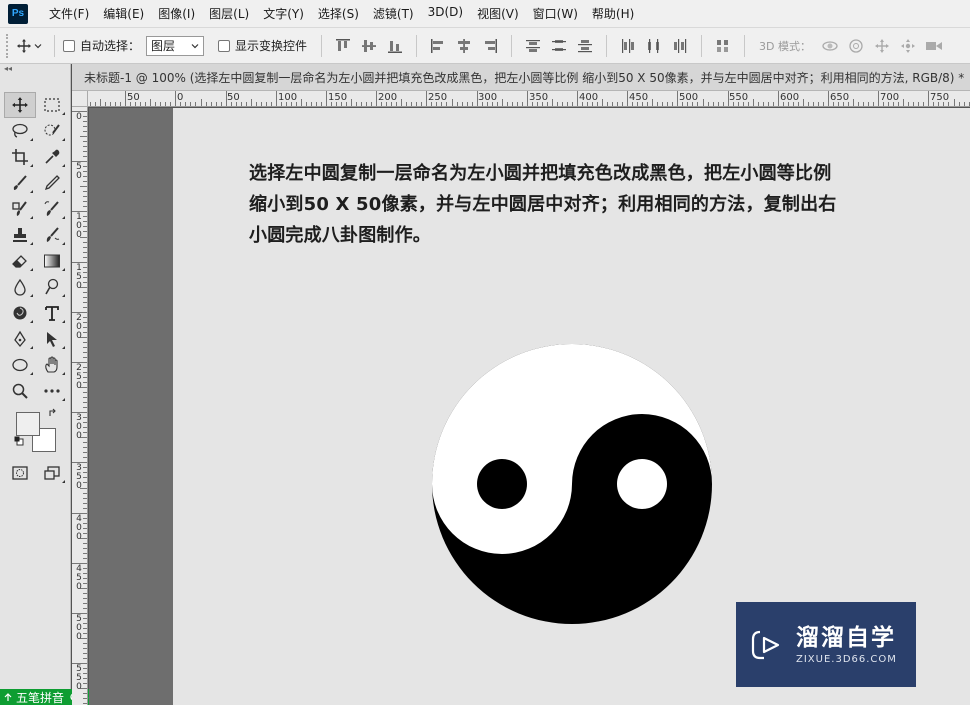 The width and height of the screenshot is (970, 705). I want to click on distribute-vertical-centers-button, so click(559, 46).